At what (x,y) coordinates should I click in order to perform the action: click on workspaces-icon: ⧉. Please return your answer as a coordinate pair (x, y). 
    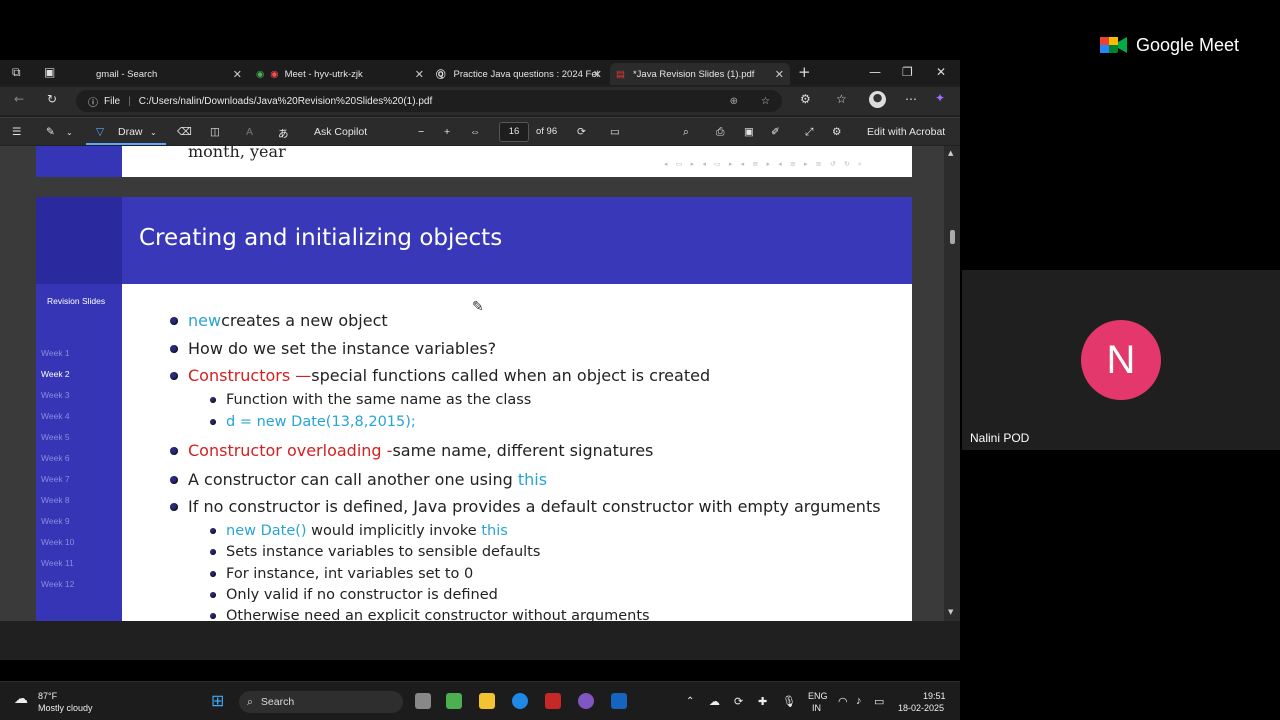
    Looking at the image, I should click on (16, 72).